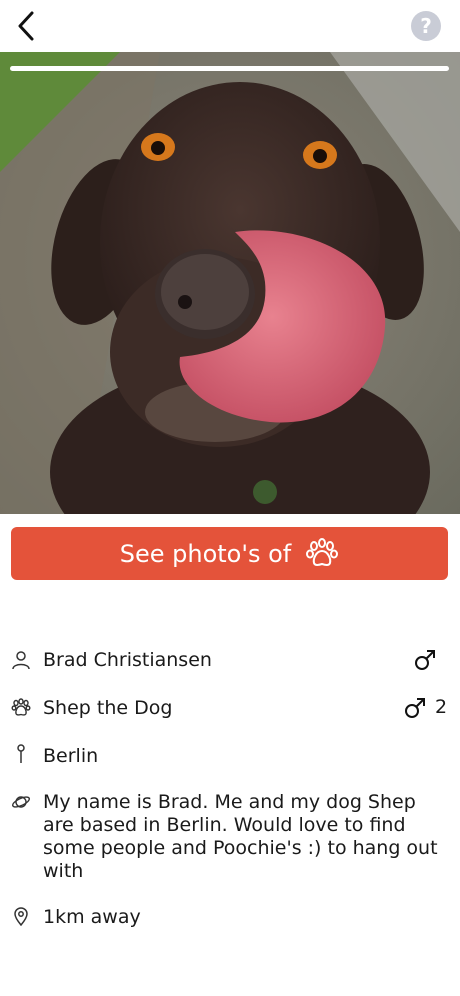 Image resolution: width=460 pixels, height=996 pixels. What do you see at coordinates (27, 26) in the screenshot?
I see `chevron-left-icon` at bounding box center [27, 26].